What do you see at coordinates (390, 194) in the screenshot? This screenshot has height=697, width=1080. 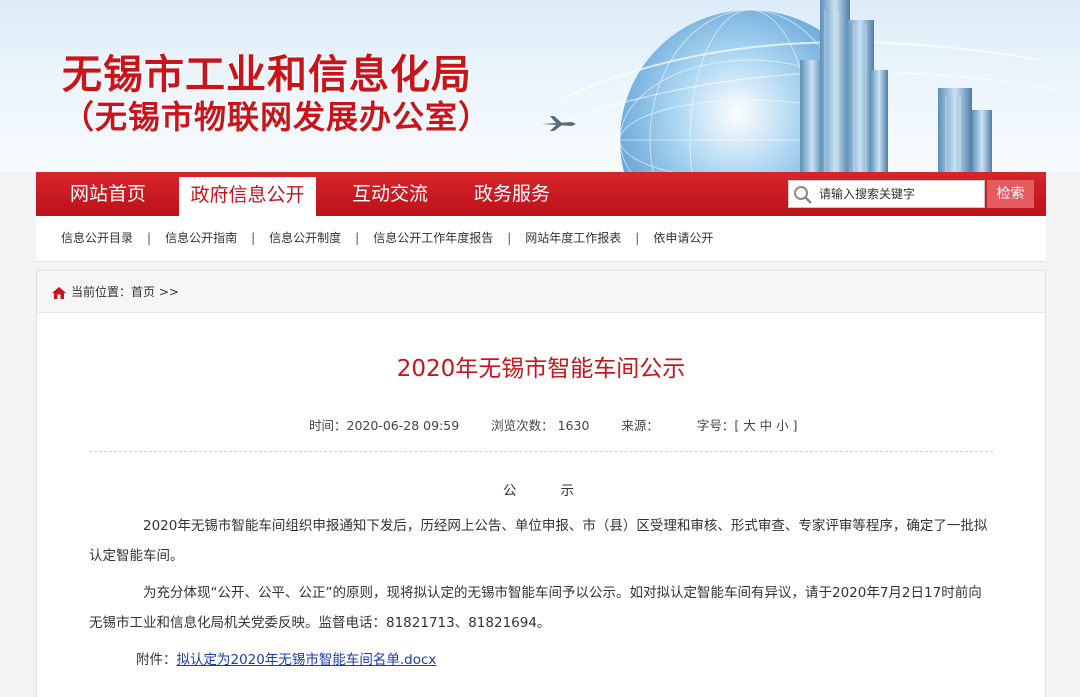 I see `nav-item-interaction: 互动交流` at bounding box center [390, 194].